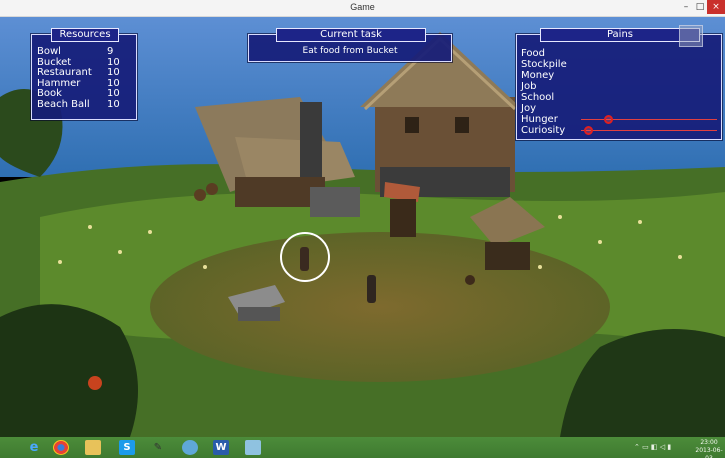 The height and width of the screenshot is (458, 725). I want to click on resource-name: Restaurant, so click(64, 72).